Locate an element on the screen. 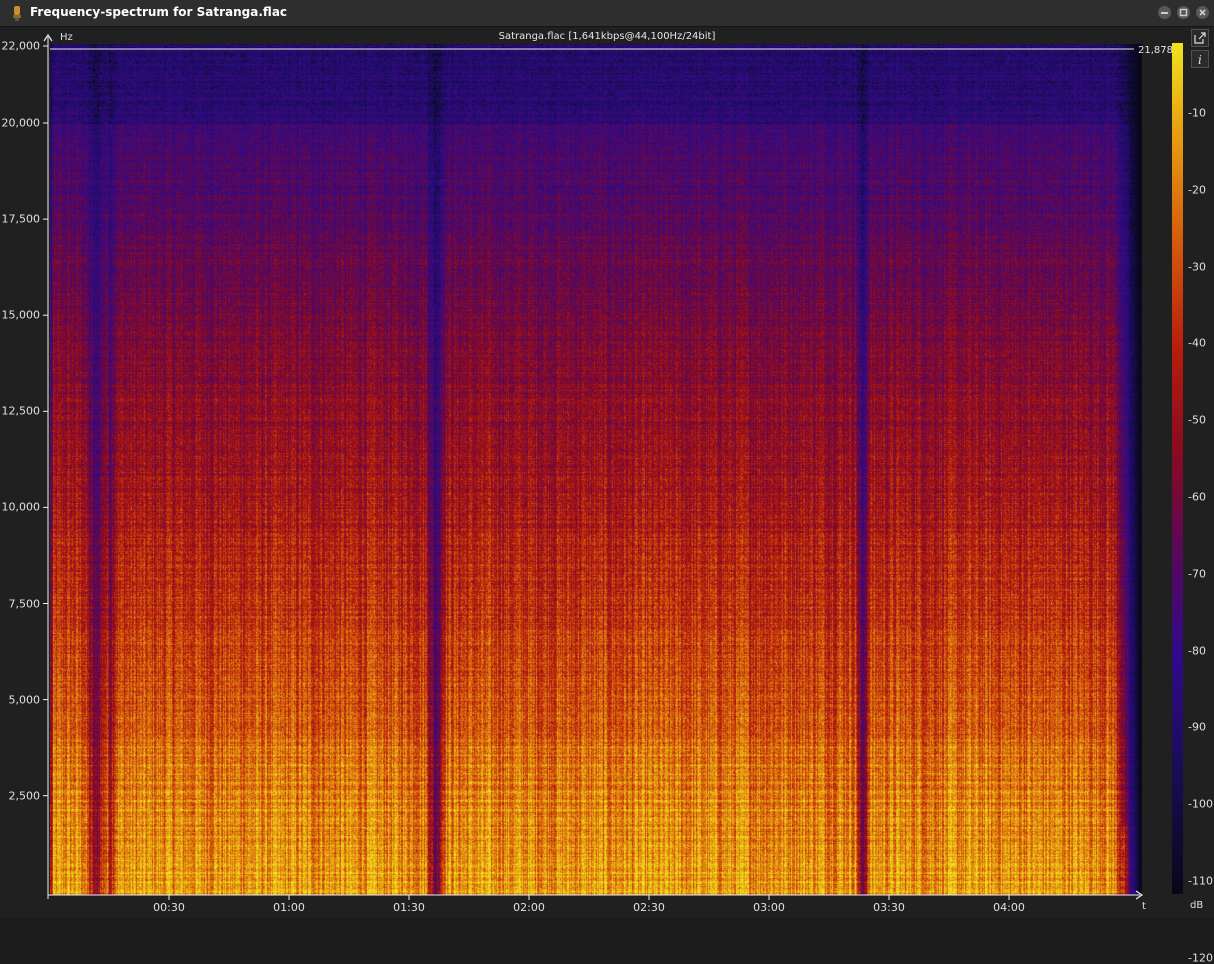 Image resolution: width=1214 pixels, height=964 pixels. minimize-icon is located at coordinates (1164, 13).